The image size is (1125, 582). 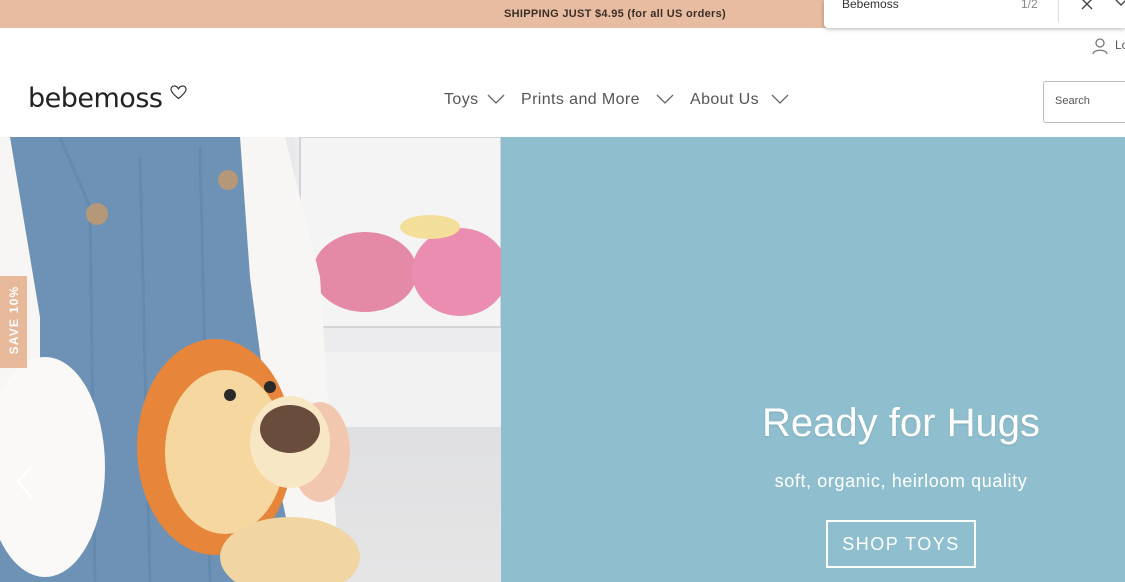 I want to click on hero-subtitle: soft, organic, heirloom quality, so click(x=901, y=481).